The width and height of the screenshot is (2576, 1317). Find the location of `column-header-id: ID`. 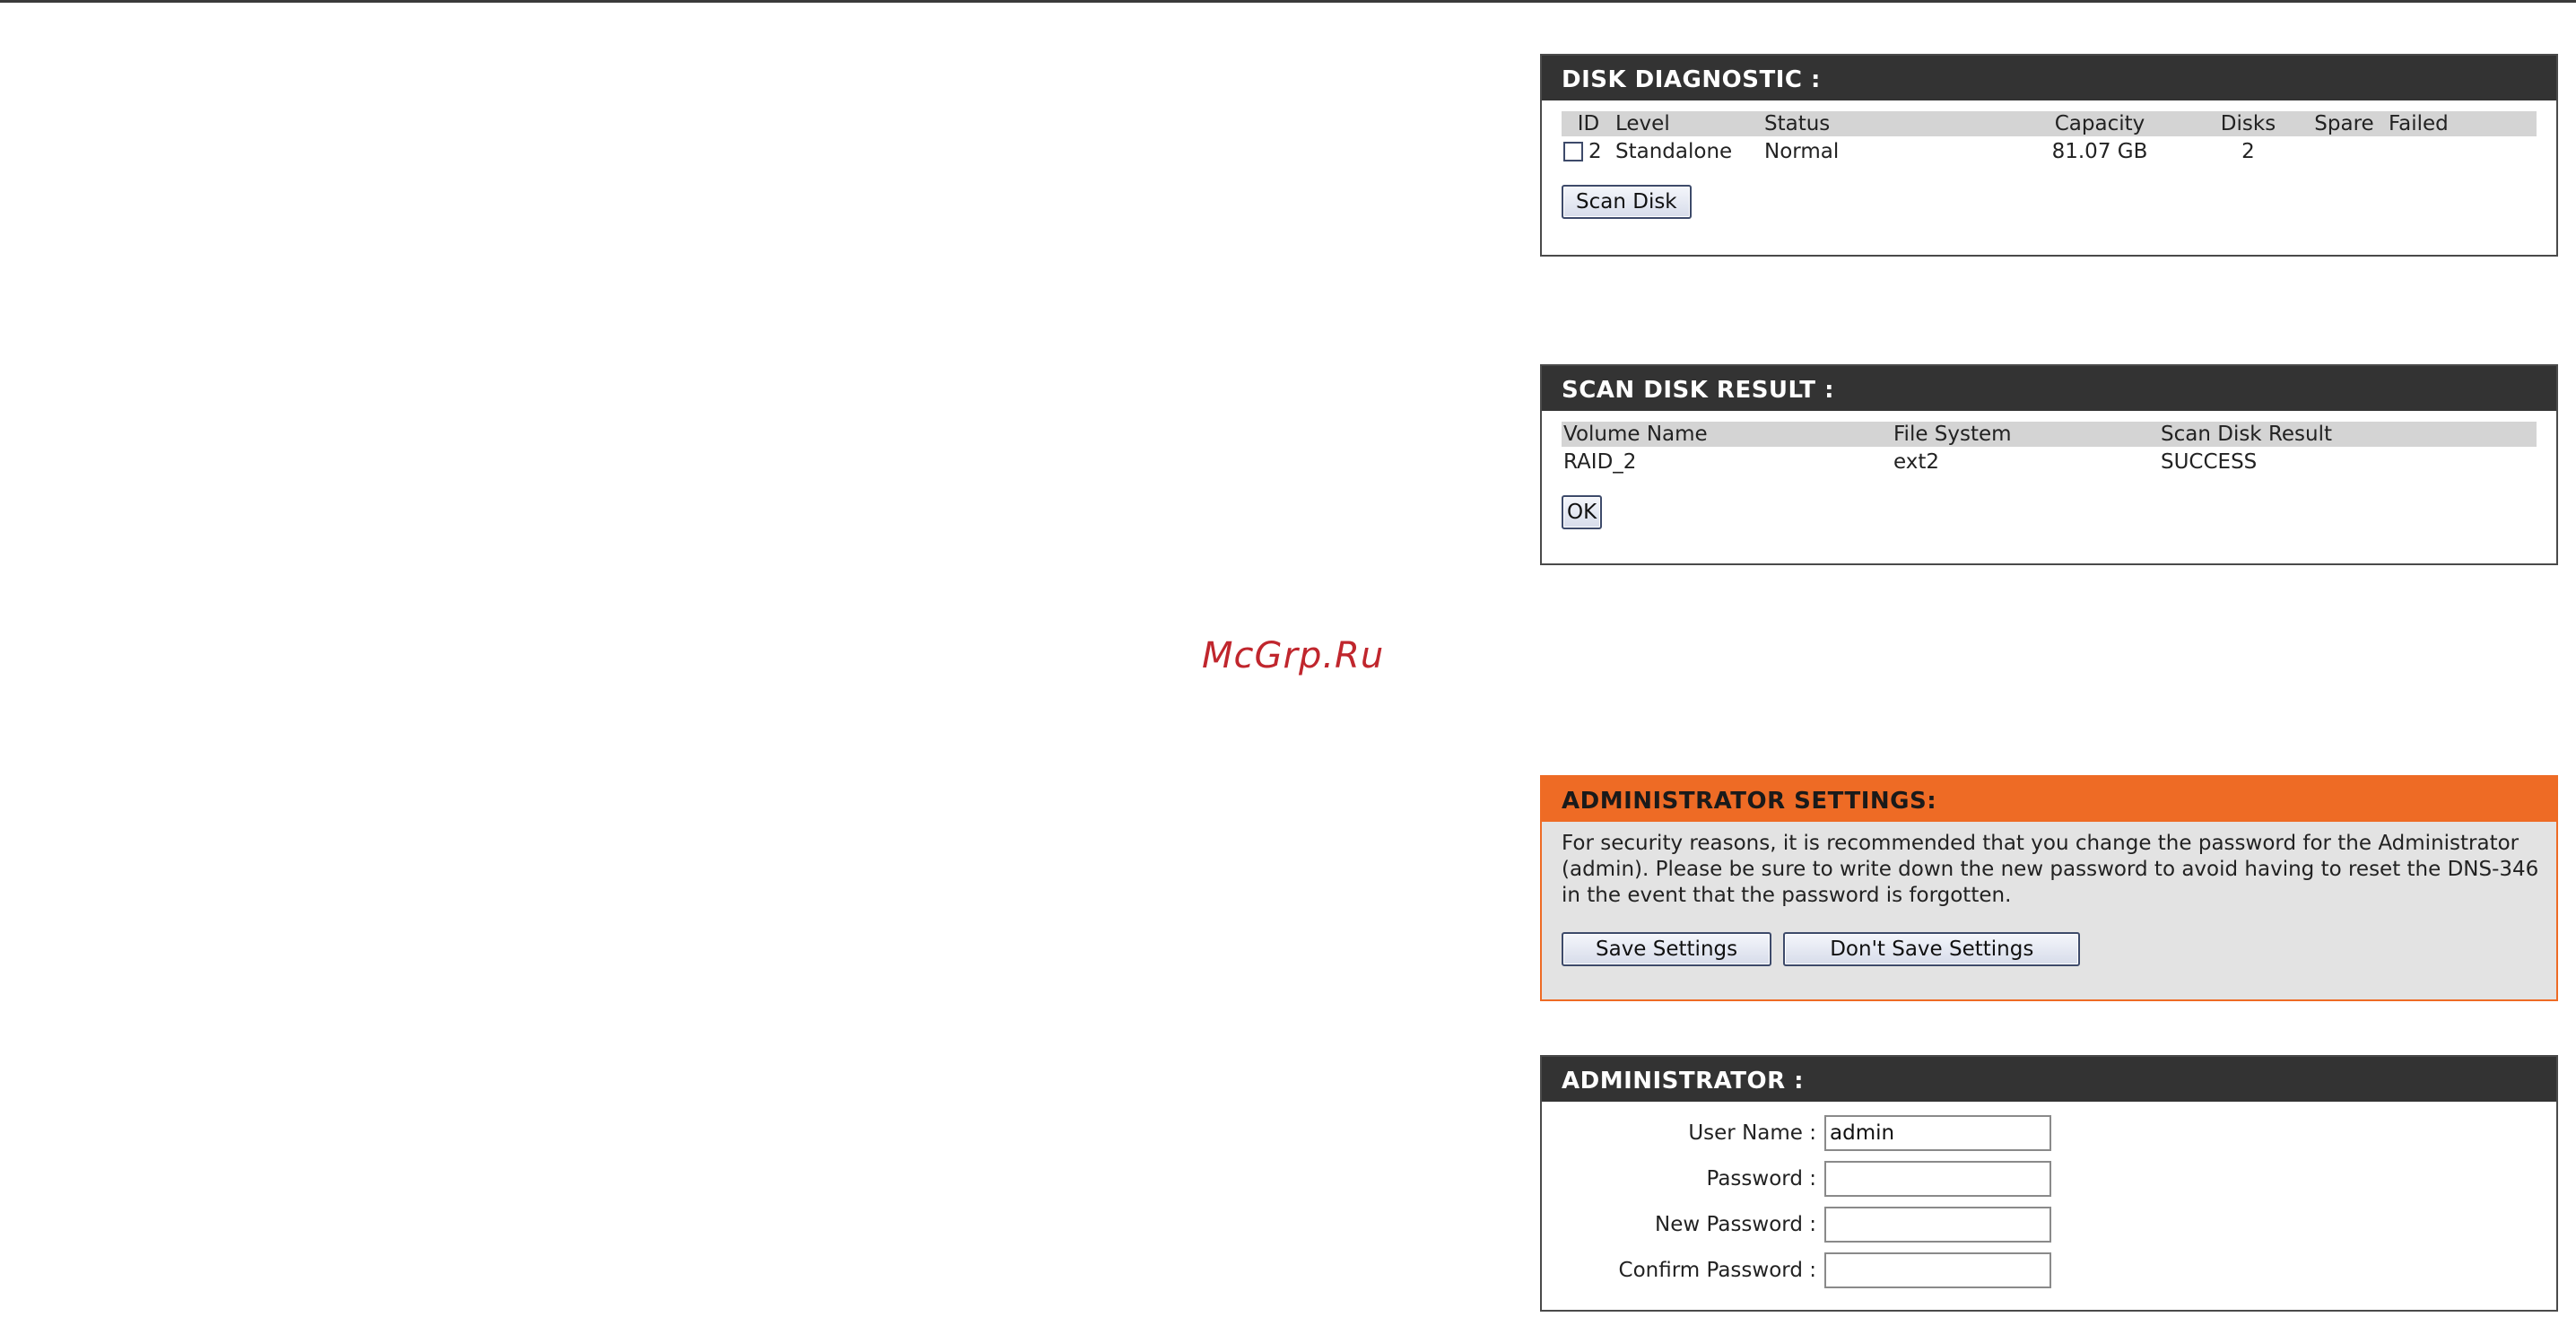

column-header-id: ID is located at coordinates (1588, 123).